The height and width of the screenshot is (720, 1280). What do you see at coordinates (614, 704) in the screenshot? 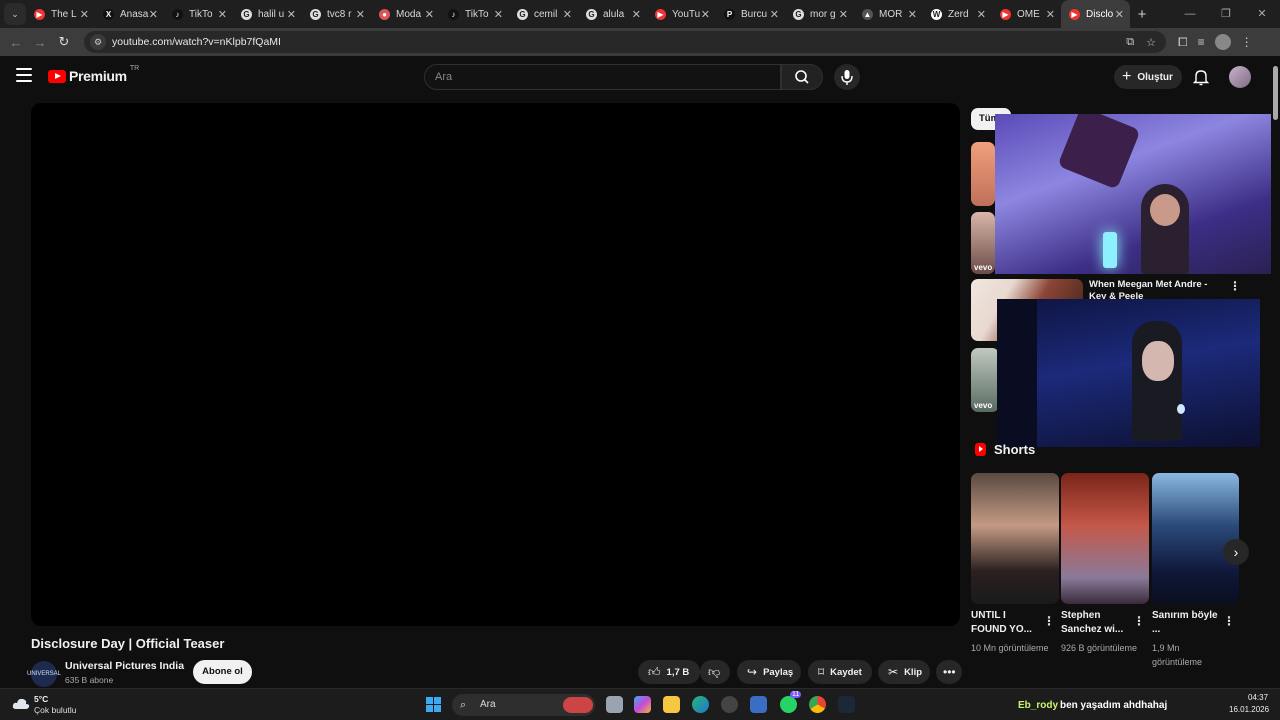
I see `task-view-icon` at bounding box center [614, 704].